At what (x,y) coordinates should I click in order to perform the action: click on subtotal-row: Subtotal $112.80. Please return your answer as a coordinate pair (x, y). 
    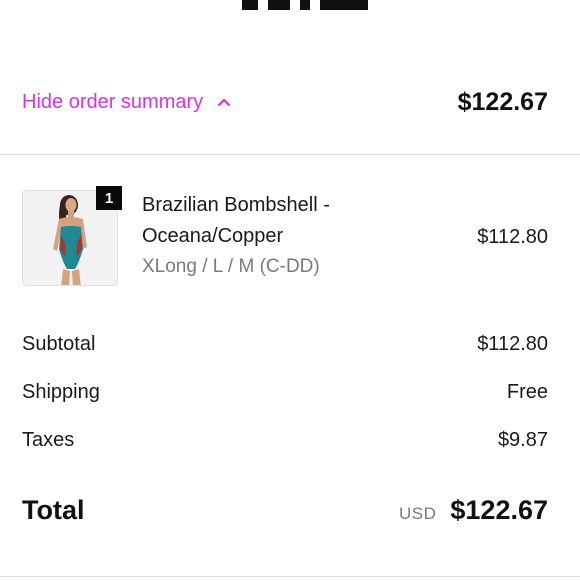
    Looking at the image, I should click on (285, 344).